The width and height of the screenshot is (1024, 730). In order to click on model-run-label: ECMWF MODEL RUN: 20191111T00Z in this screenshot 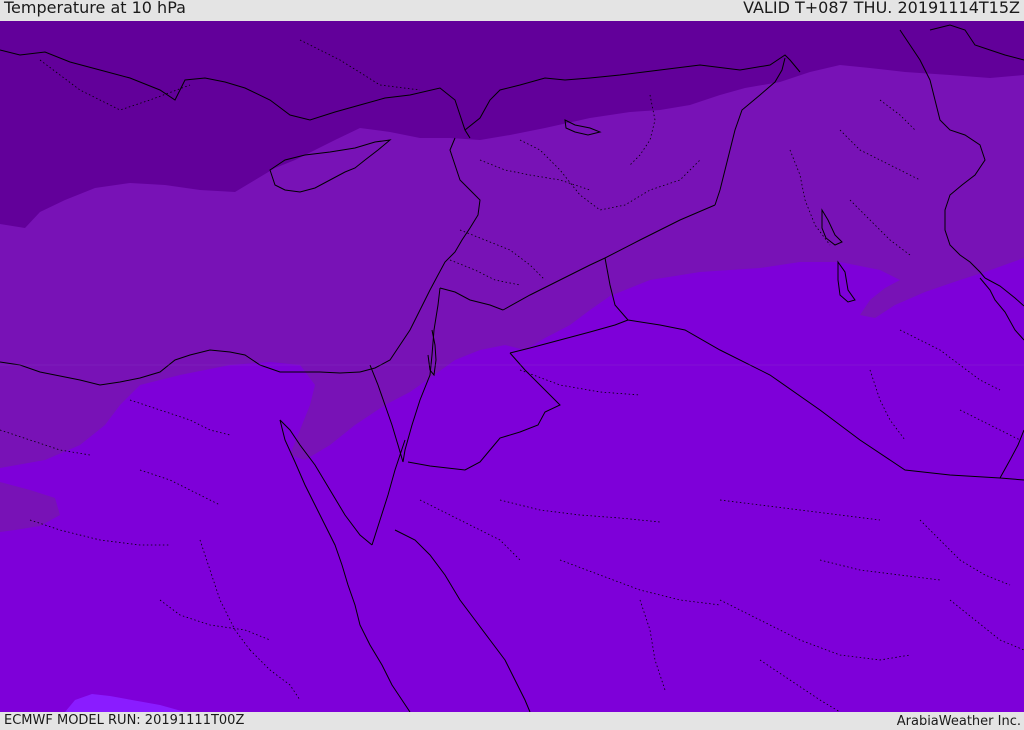, I will do `click(124, 720)`.